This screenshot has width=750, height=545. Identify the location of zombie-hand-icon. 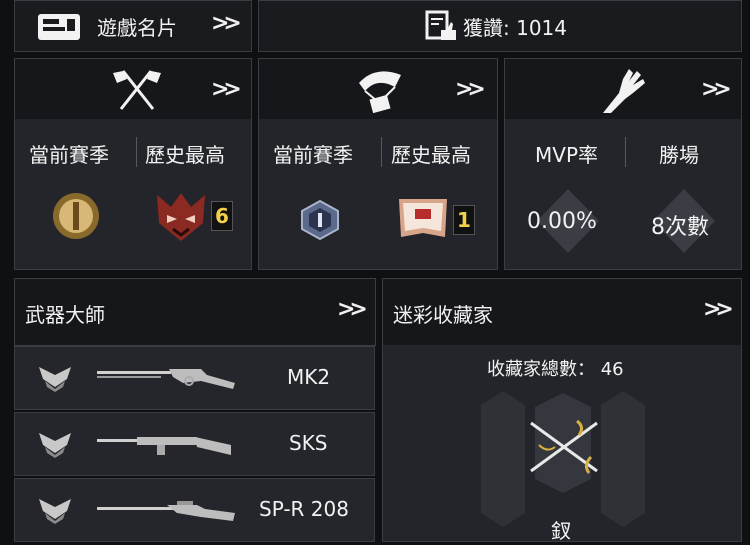
(624, 91).